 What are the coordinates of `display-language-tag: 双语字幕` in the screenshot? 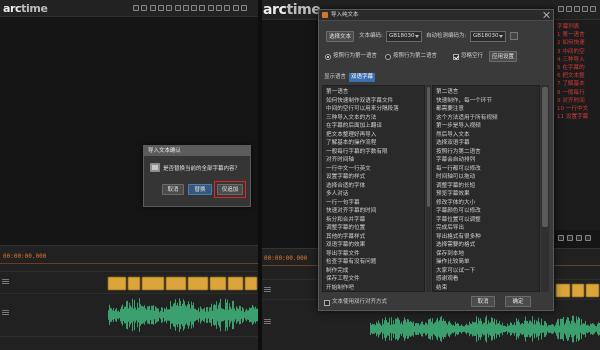 It's located at (362, 77).